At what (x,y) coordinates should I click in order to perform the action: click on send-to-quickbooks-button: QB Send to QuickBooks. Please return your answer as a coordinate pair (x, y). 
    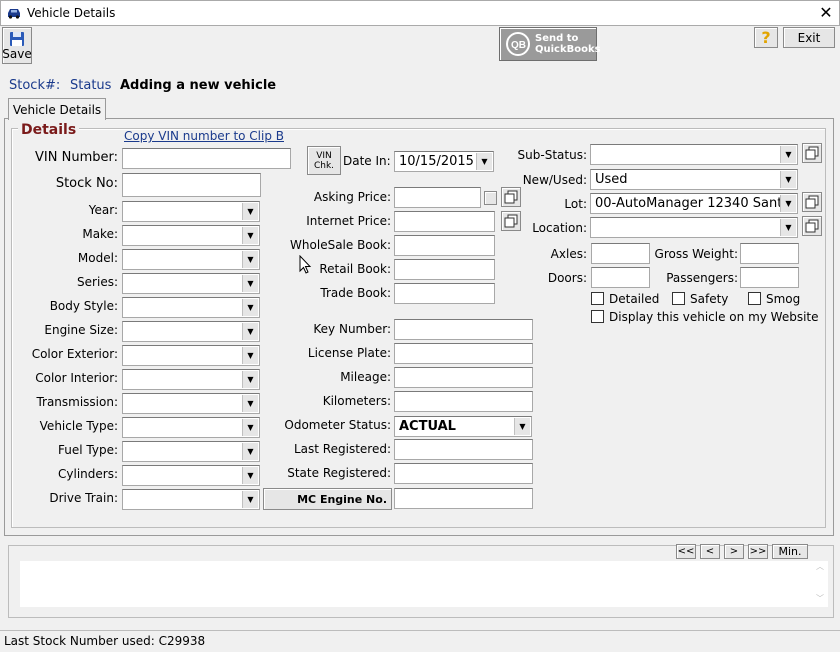
    Looking at the image, I should click on (550, 44).